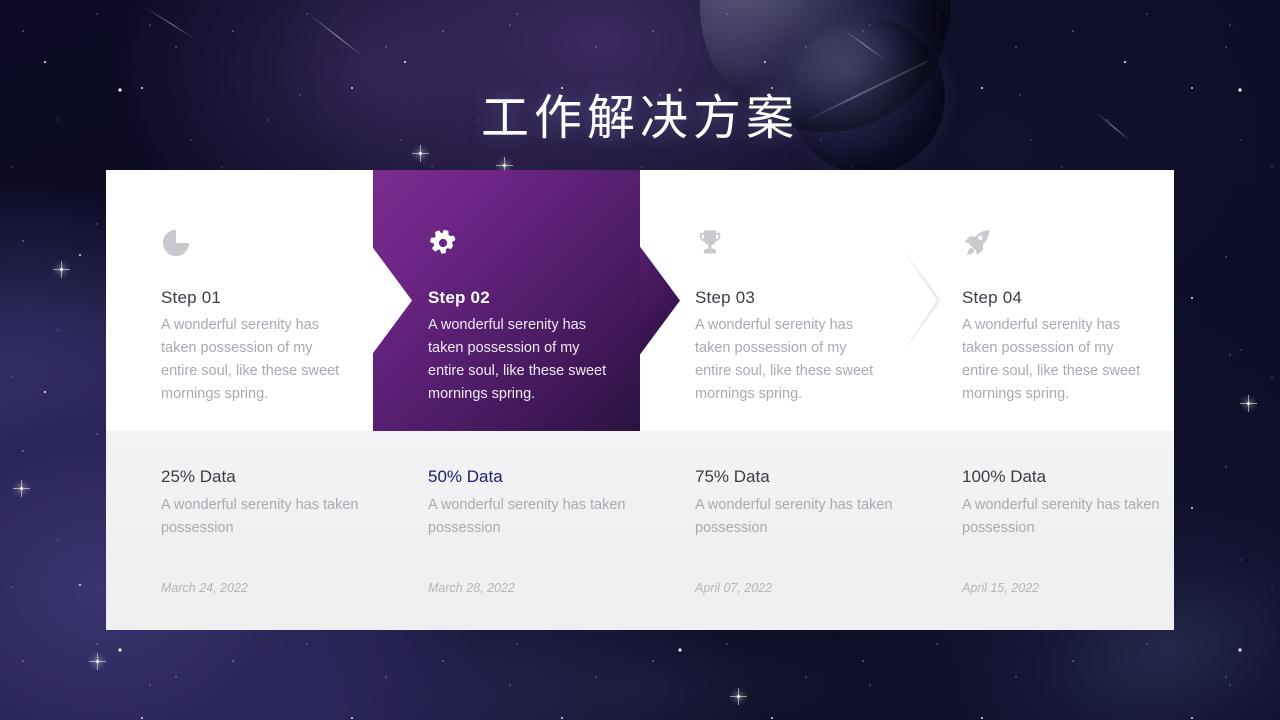 The image size is (1280, 720). What do you see at coordinates (1004, 476) in the screenshot?
I see `data-item-4-title: 100% Data` at bounding box center [1004, 476].